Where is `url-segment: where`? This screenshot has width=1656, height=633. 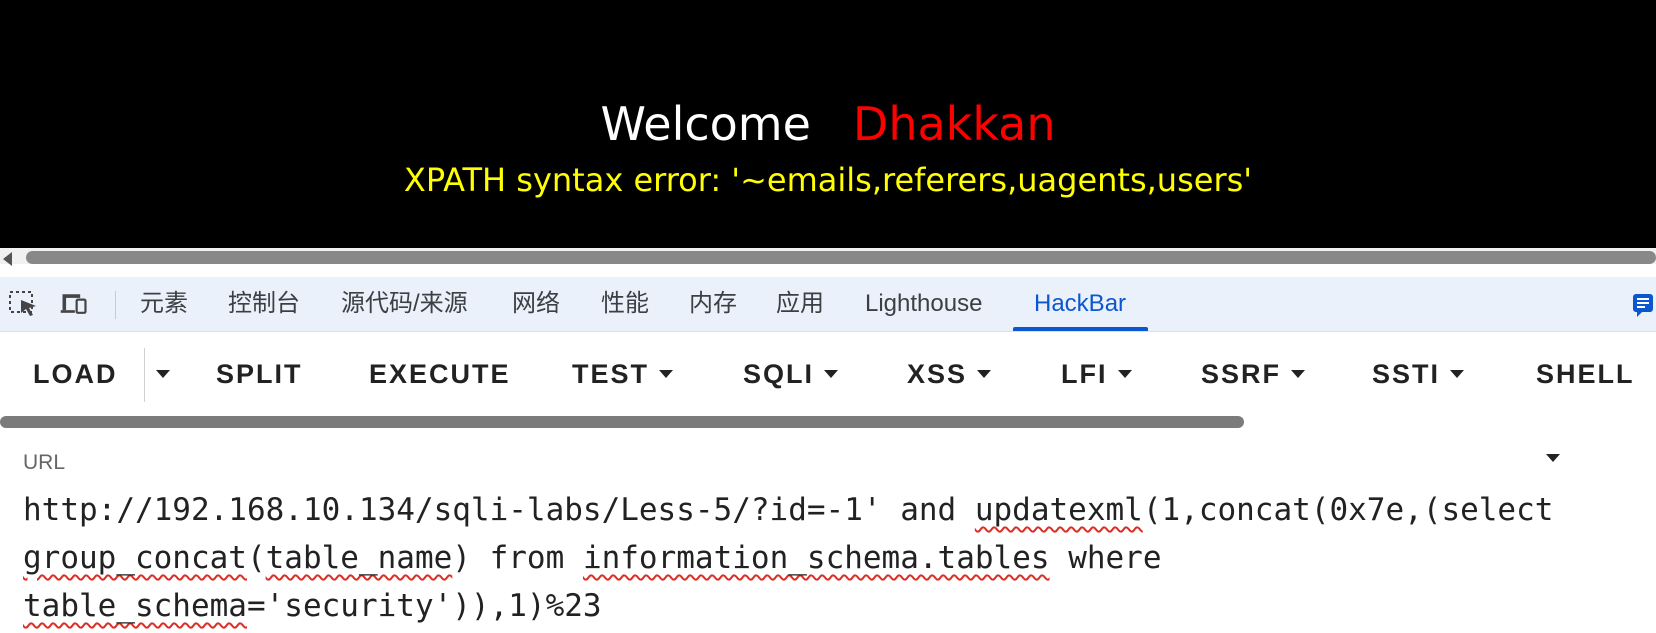
url-segment: where is located at coordinates (1105, 558).